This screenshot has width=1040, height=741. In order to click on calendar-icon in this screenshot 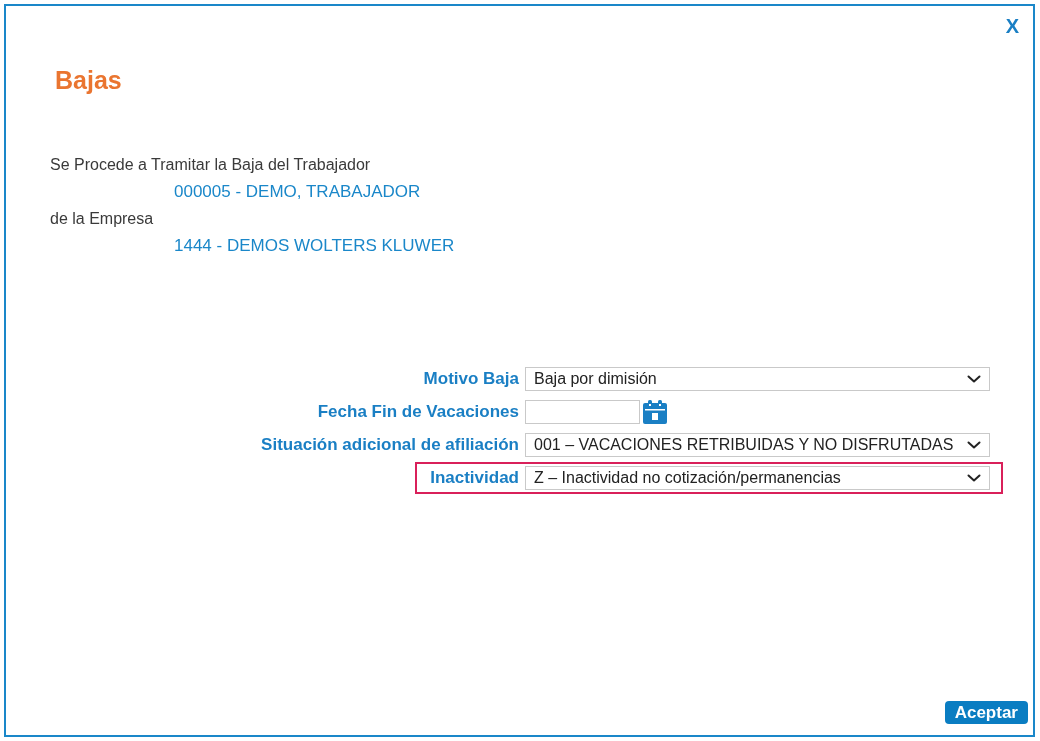, I will do `click(655, 412)`.